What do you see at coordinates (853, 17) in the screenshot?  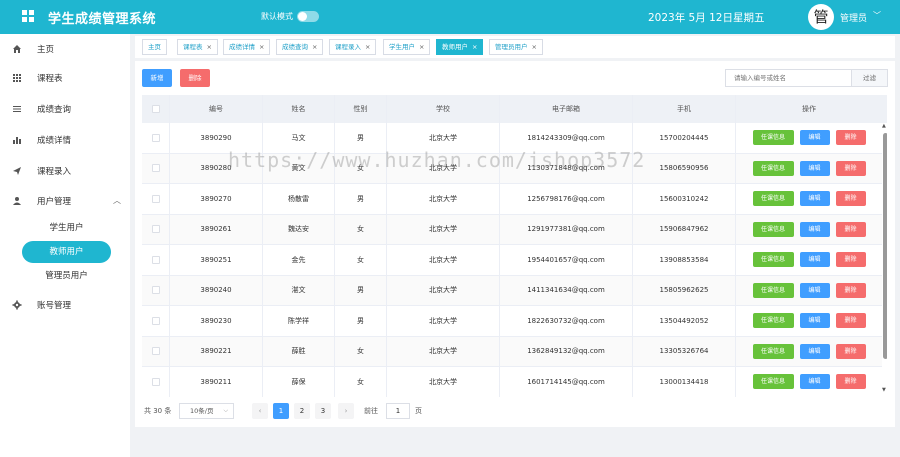 I see `user-name: 管理员` at bounding box center [853, 17].